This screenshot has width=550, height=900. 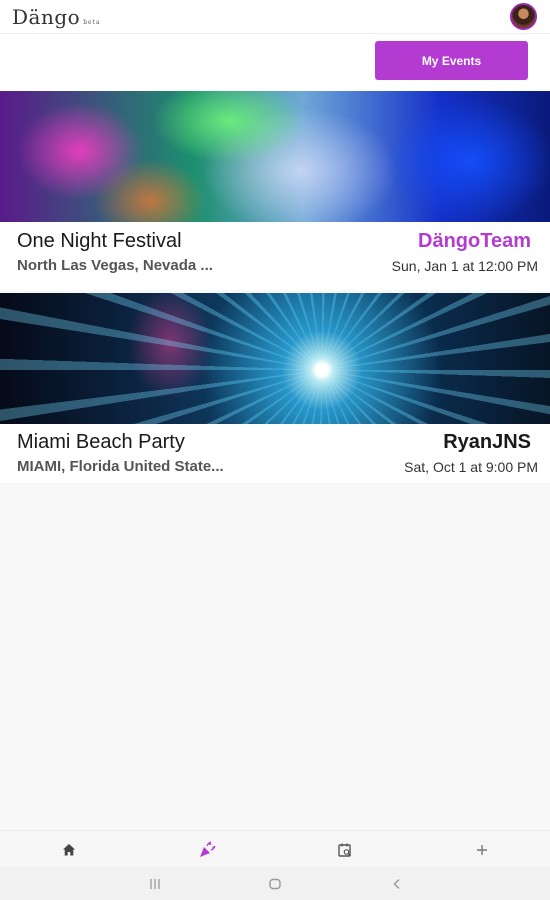 I want to click on party-popper-icon, so click(x=207, y=850).